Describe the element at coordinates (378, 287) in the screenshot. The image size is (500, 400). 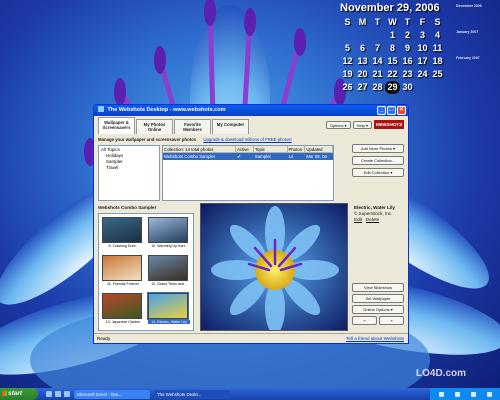
I see `view-slideshow-button: View Slideshow` at that location.